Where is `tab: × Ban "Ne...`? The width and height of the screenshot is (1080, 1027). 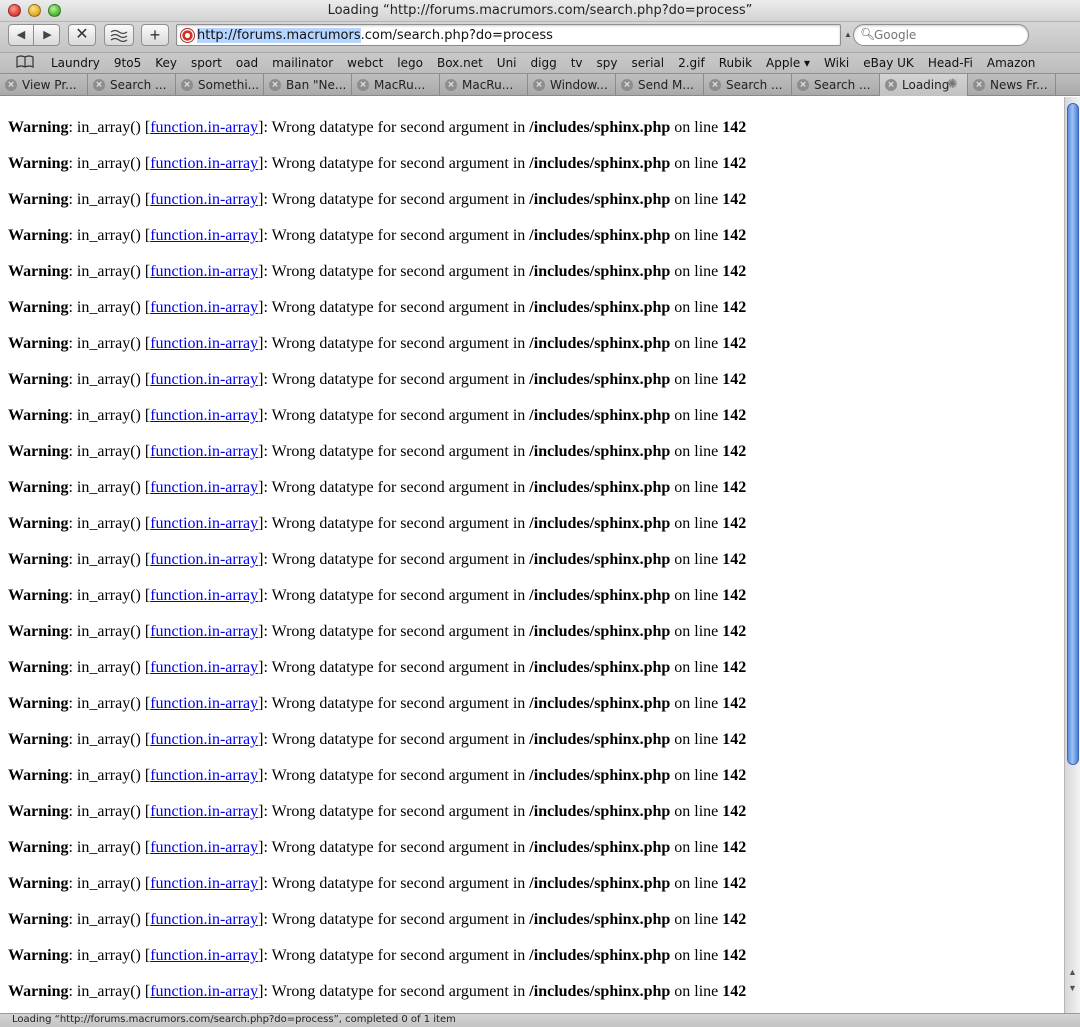
tab: × Ban "Ne... is located at coordinates (308, 85).